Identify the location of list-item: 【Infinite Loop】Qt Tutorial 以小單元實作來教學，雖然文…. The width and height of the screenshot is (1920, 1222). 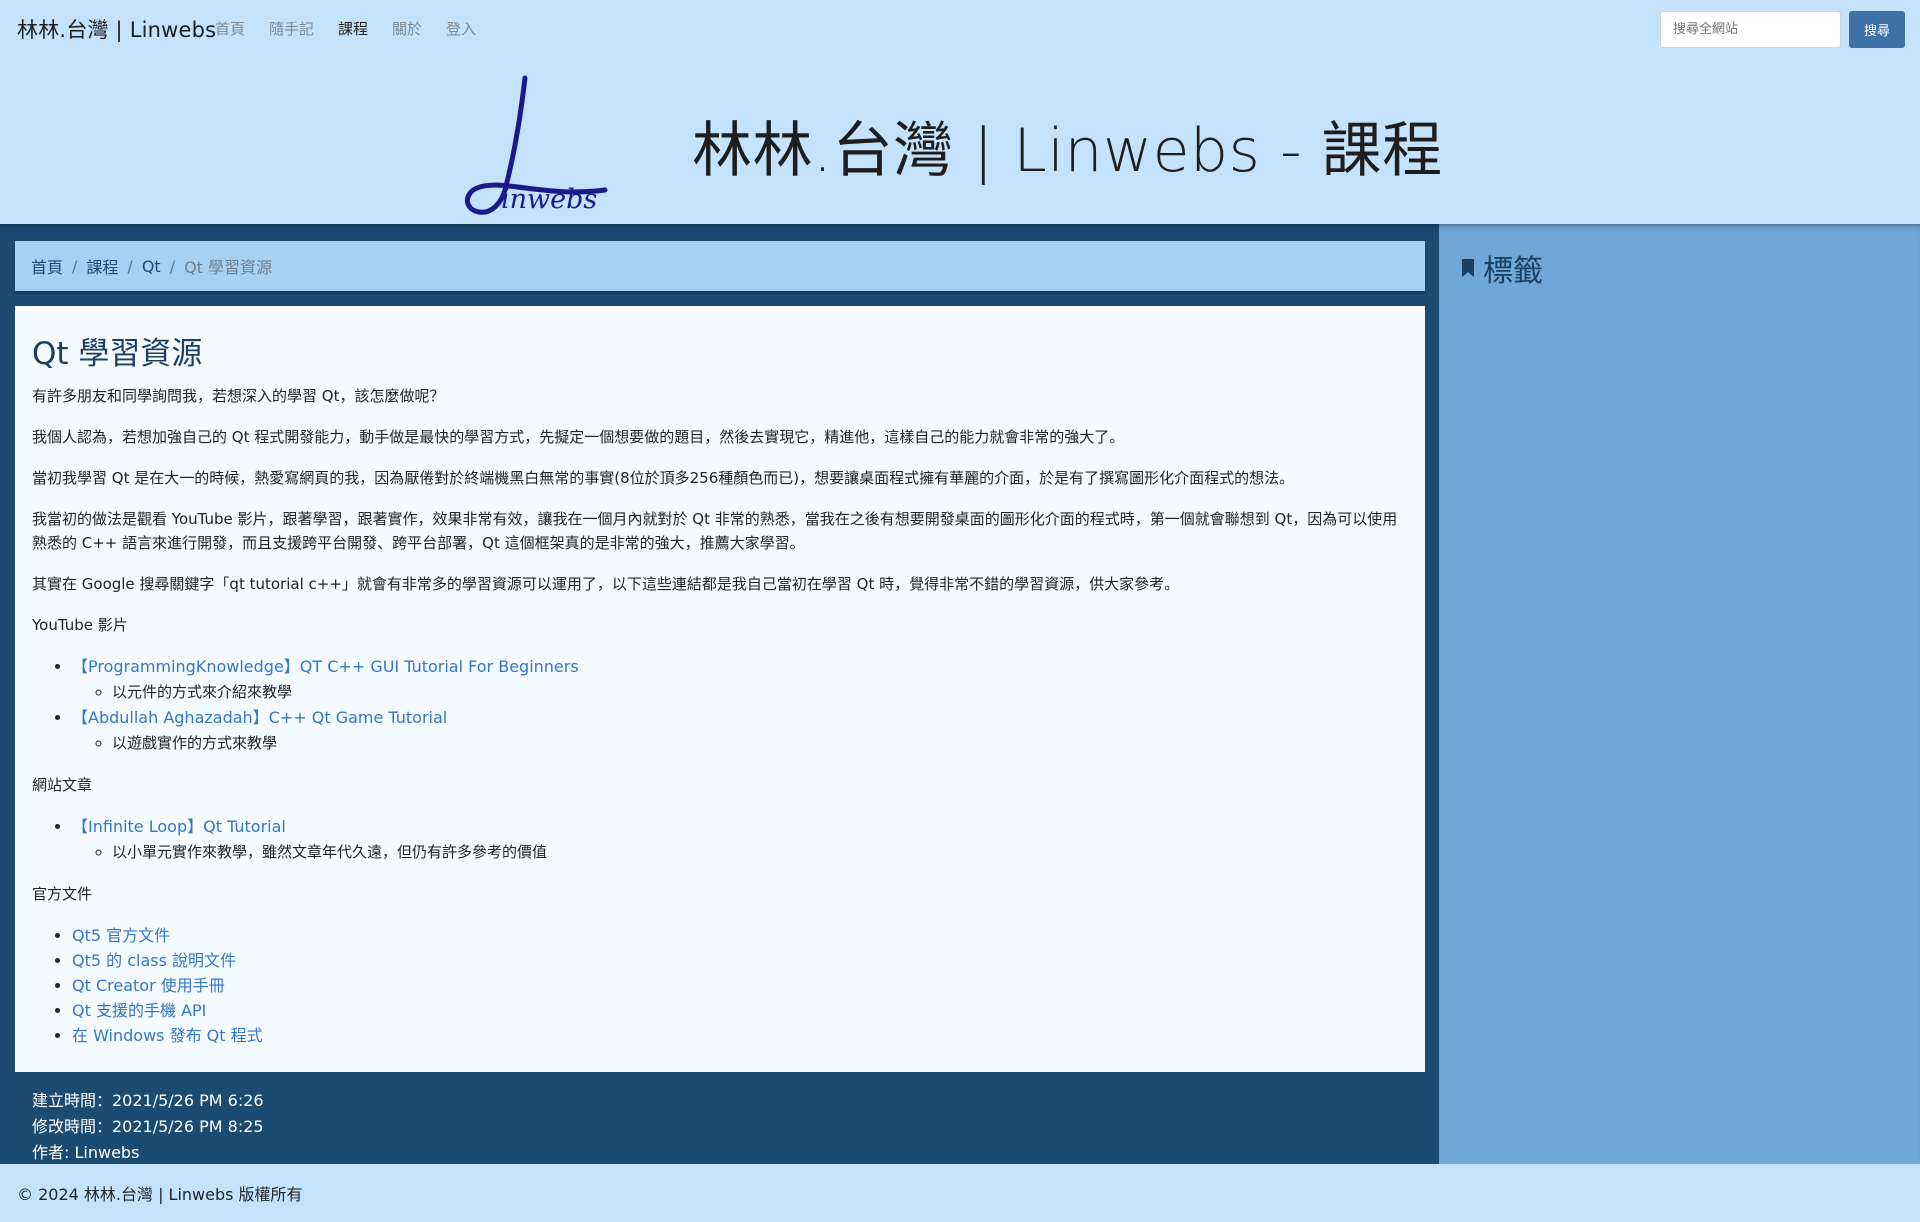
(740, 839).